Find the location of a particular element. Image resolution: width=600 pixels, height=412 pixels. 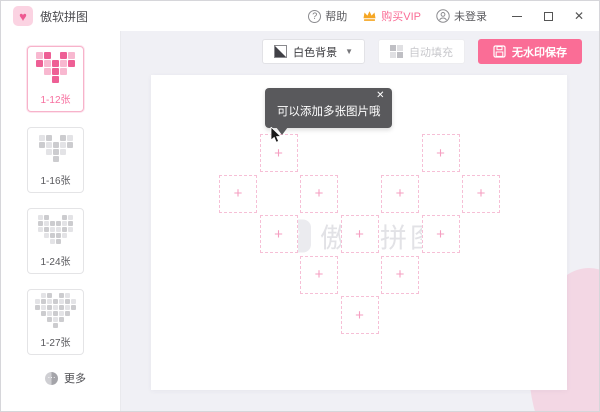

titlebar-actions: ? 帮助 购买VIP 未登录 ✕ is located at coordinates (446, 16).